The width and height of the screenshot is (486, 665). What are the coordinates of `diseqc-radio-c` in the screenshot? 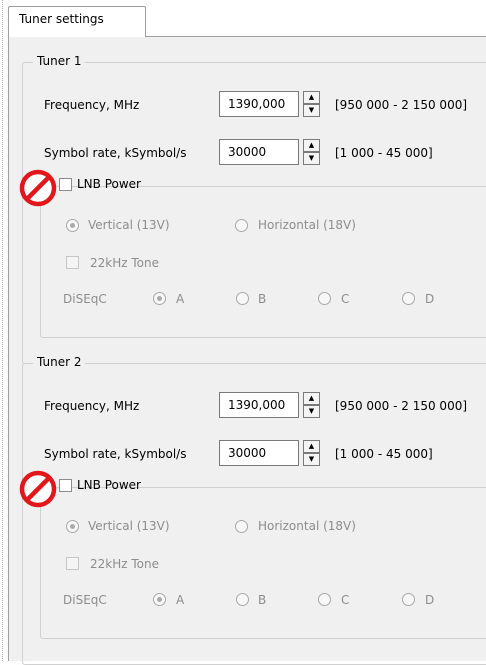 It's located at (324, 599).